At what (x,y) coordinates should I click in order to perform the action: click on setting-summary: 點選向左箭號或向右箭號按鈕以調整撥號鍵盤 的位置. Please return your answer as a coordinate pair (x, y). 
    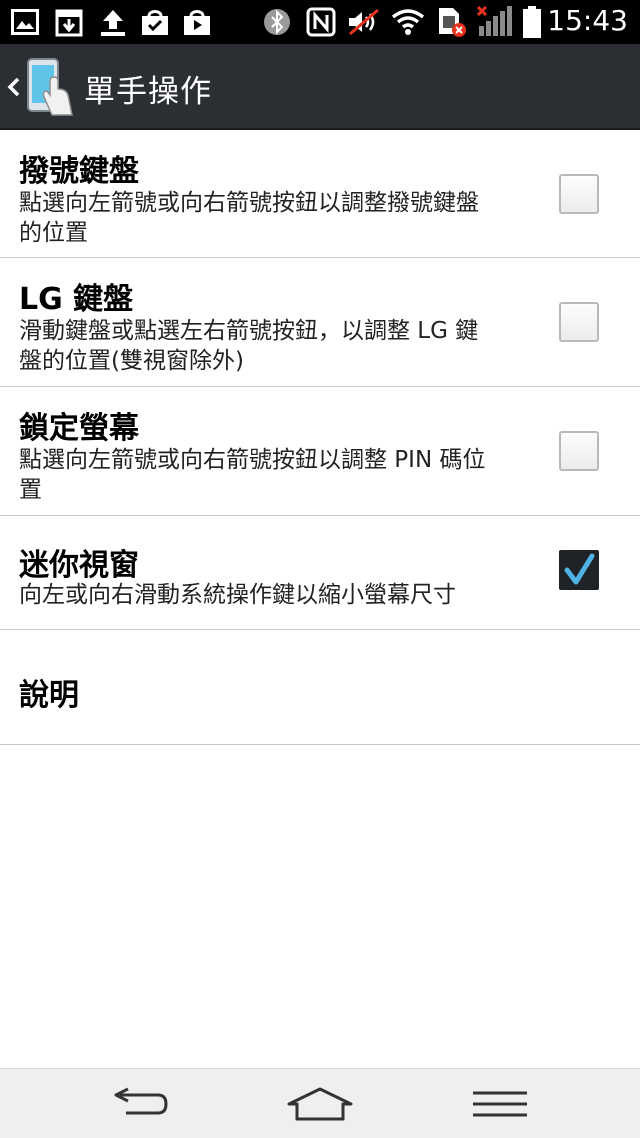
    Looking at the image, I should click on (274, 218).